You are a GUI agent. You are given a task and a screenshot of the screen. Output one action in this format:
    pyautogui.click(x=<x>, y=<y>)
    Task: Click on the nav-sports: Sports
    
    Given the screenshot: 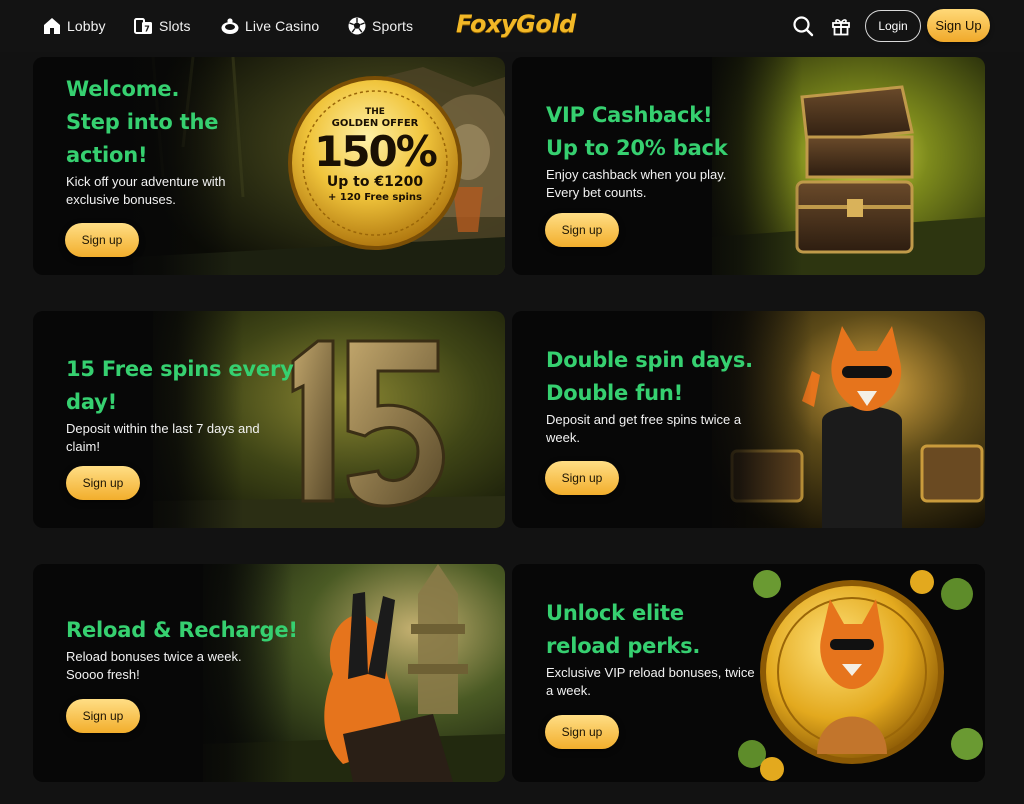 What is the action you would take?
    pyautogui.click(x=380, y=26)
    